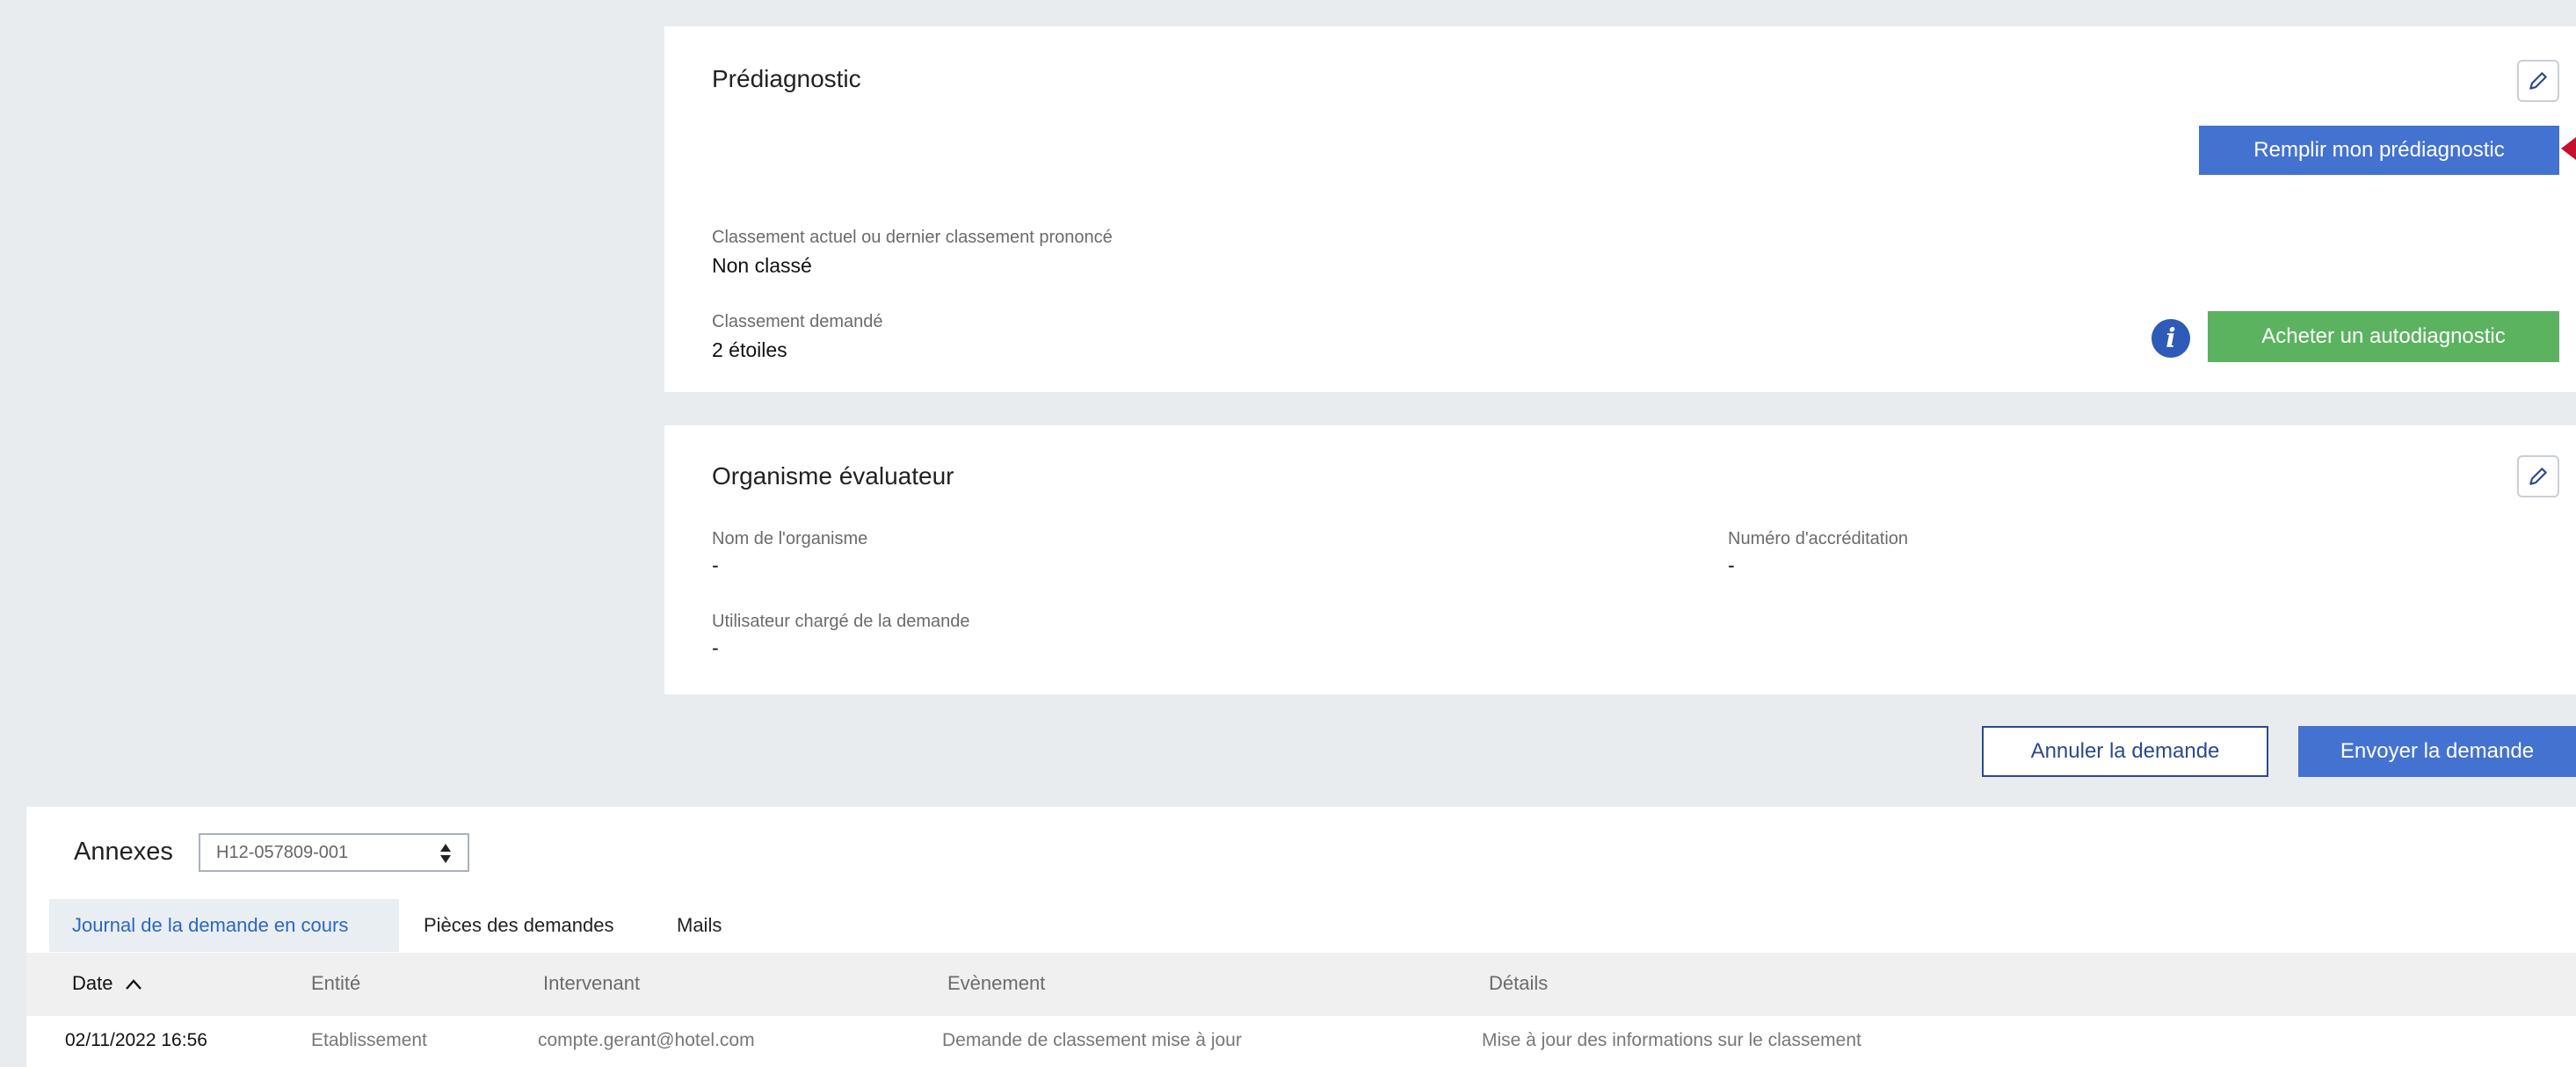 The height and width of the screenshot is (1067, 2576). Describe the element at coordinates (841, 621) in the screenshot. I see `assigned-user-label: Utilisateur chargé de la demande` at that location.